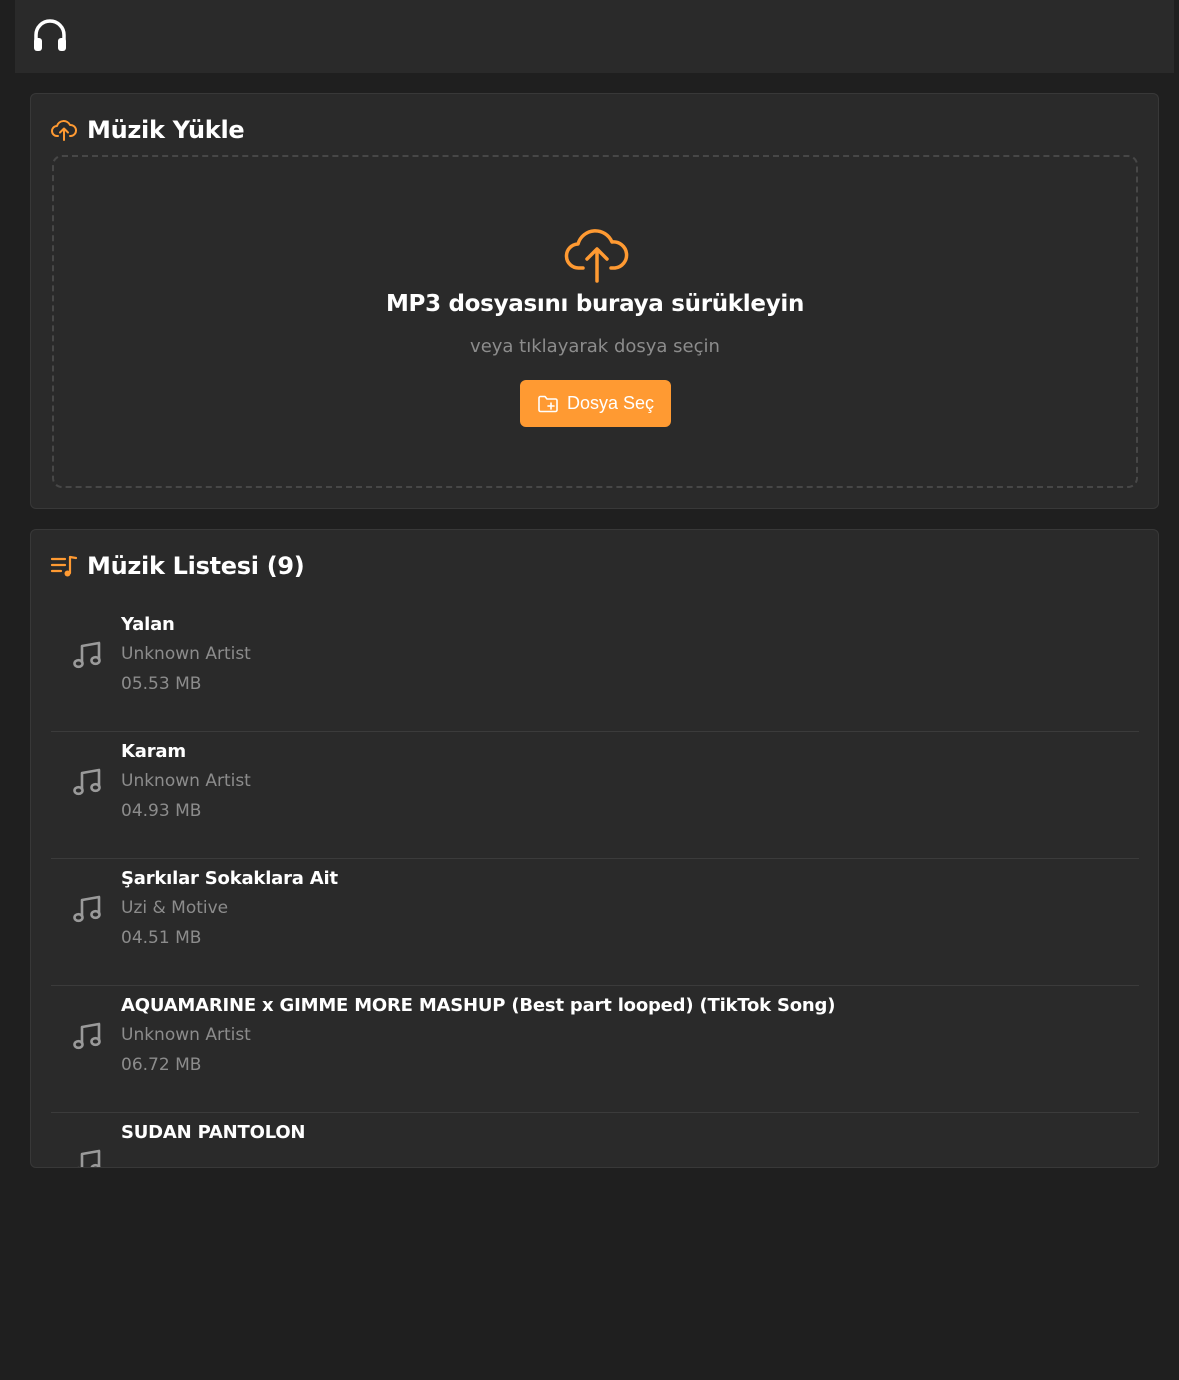 This screenshot has height=1380, width=1179. Describe the element at coordinates (548, 403) in the screenshot. I see `folder-add-icon` at that location.